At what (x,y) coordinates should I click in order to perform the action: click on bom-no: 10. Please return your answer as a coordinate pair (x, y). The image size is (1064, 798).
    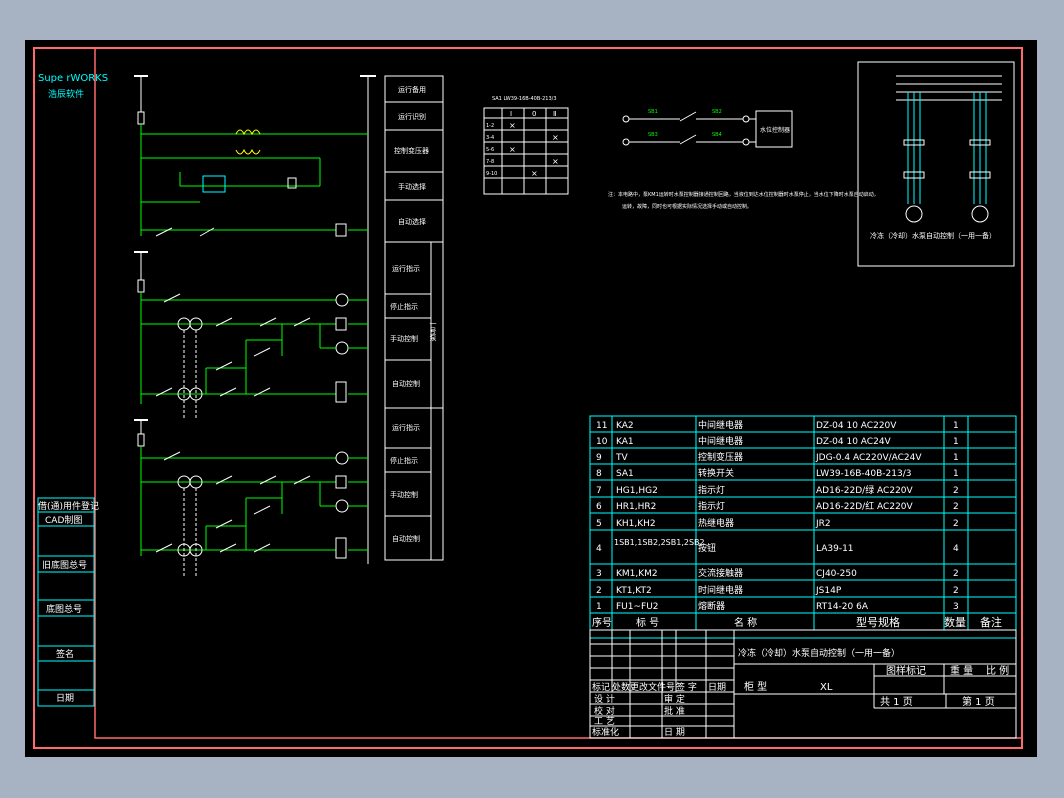
    Looking at the image, I should click on (602, 442).